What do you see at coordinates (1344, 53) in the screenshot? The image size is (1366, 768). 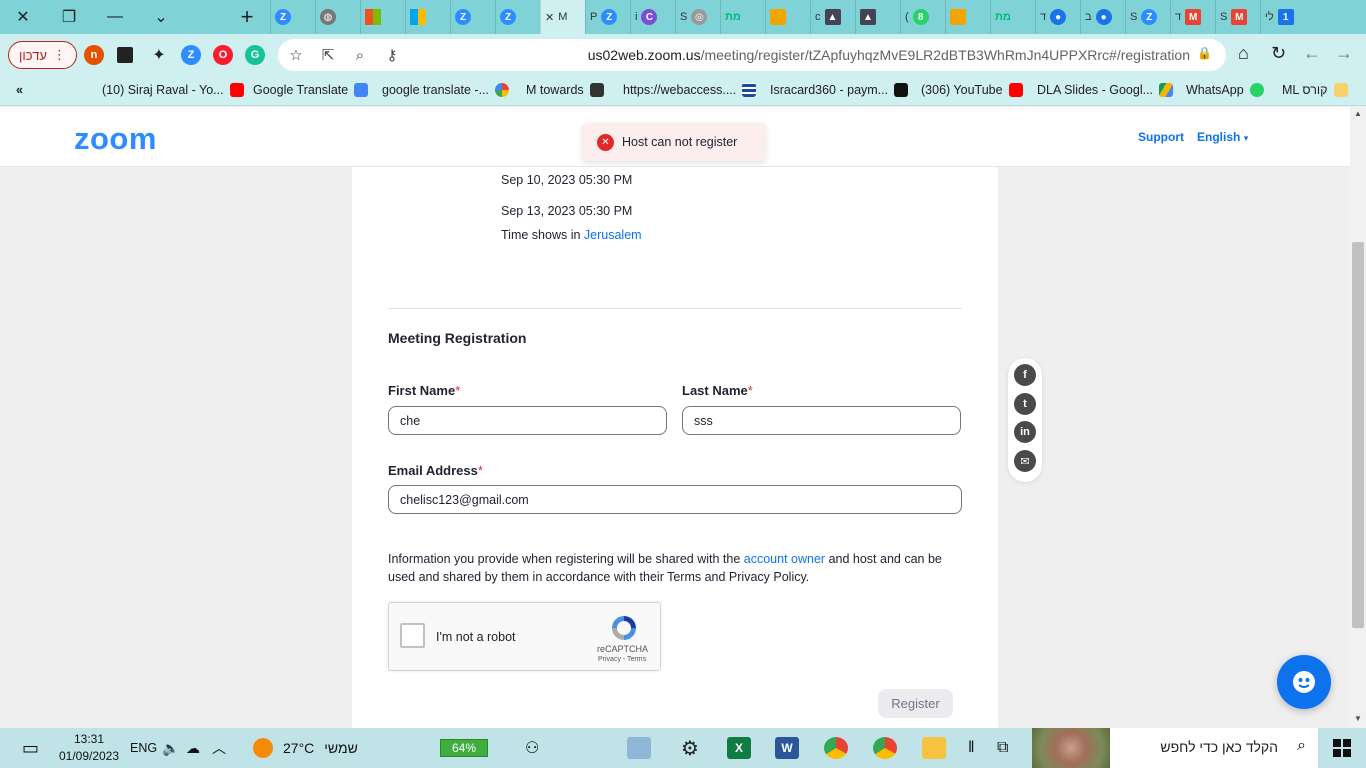 I see `forward-arrow-icon: →` at bounding box center [1344, 53].